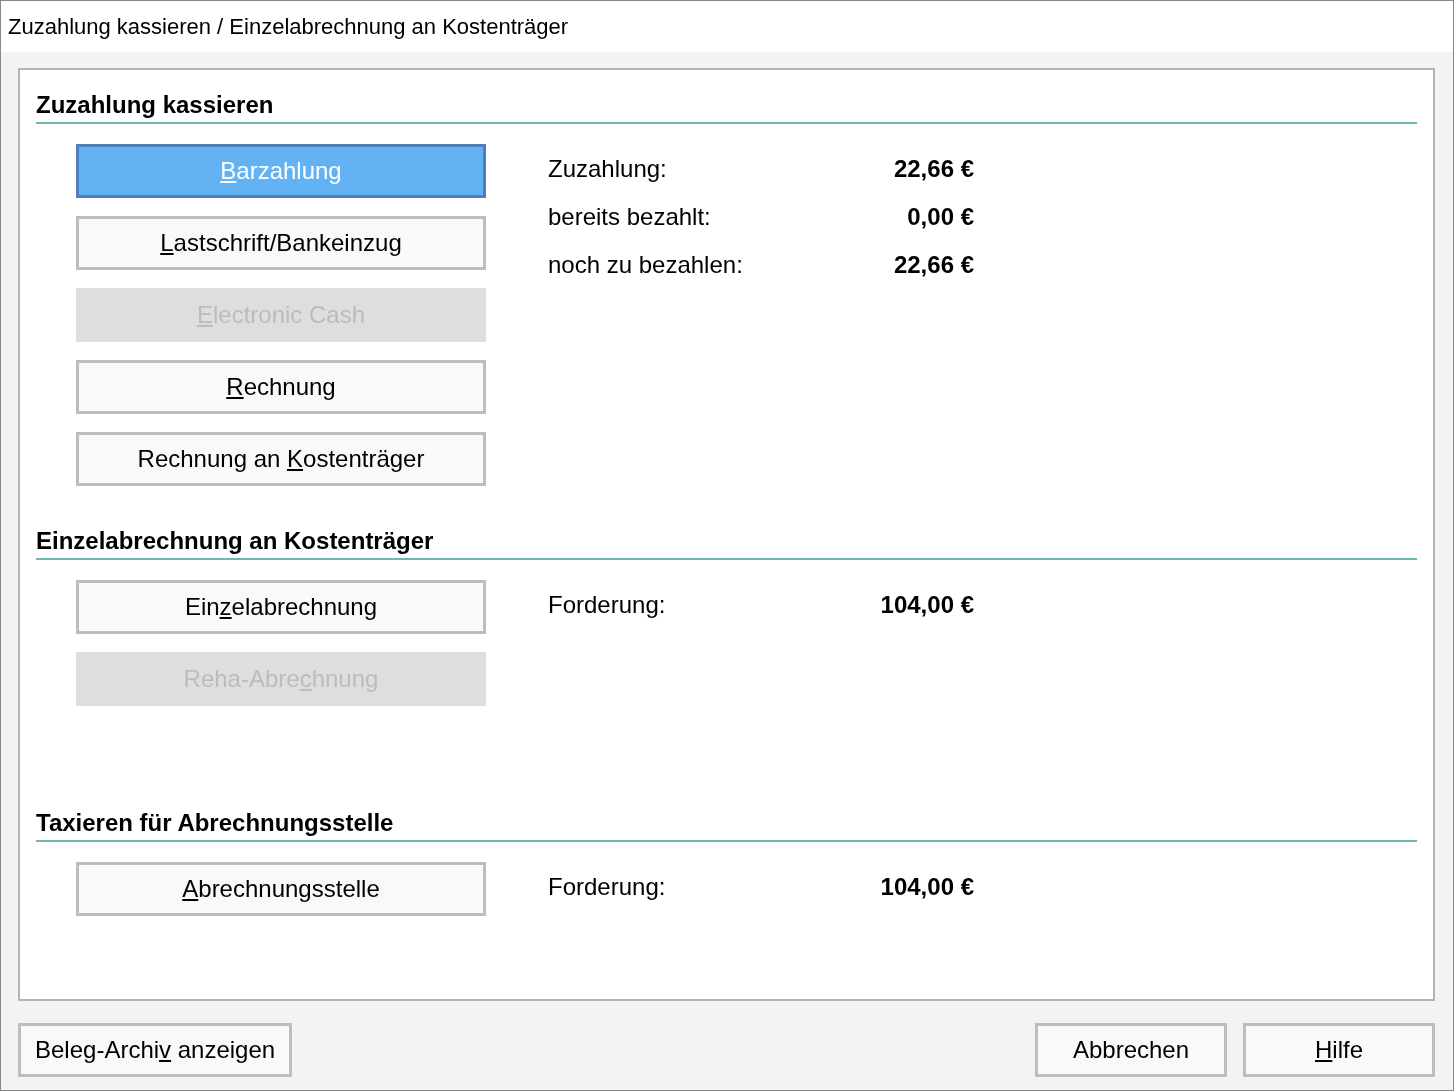 The image size is (1454, 1091). Describe the element at coordinates (940, 217) in the screenshot. I see `amount-value: 0,00 €` at that location.